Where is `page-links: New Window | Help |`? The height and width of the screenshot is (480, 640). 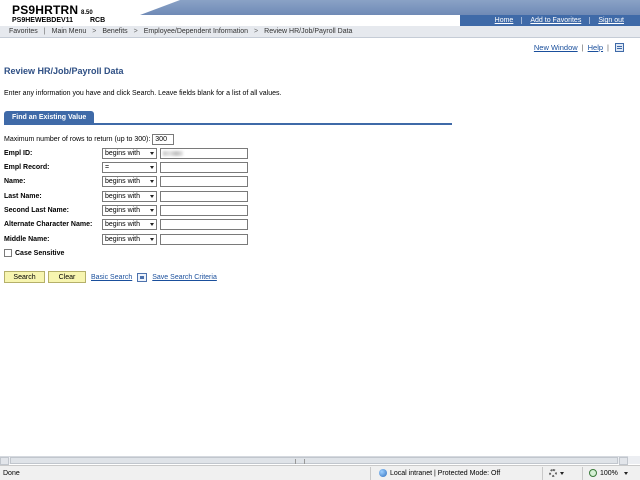 page-links: New Window | Help | is located at coordinates (579, 47).